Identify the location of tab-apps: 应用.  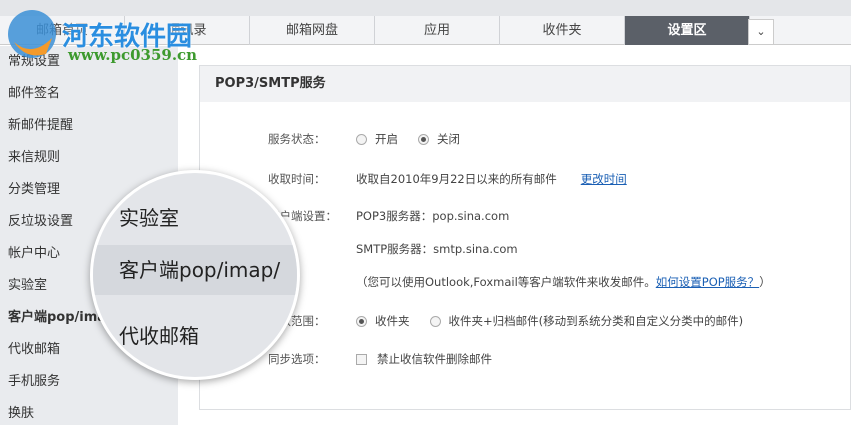
(437, 30).